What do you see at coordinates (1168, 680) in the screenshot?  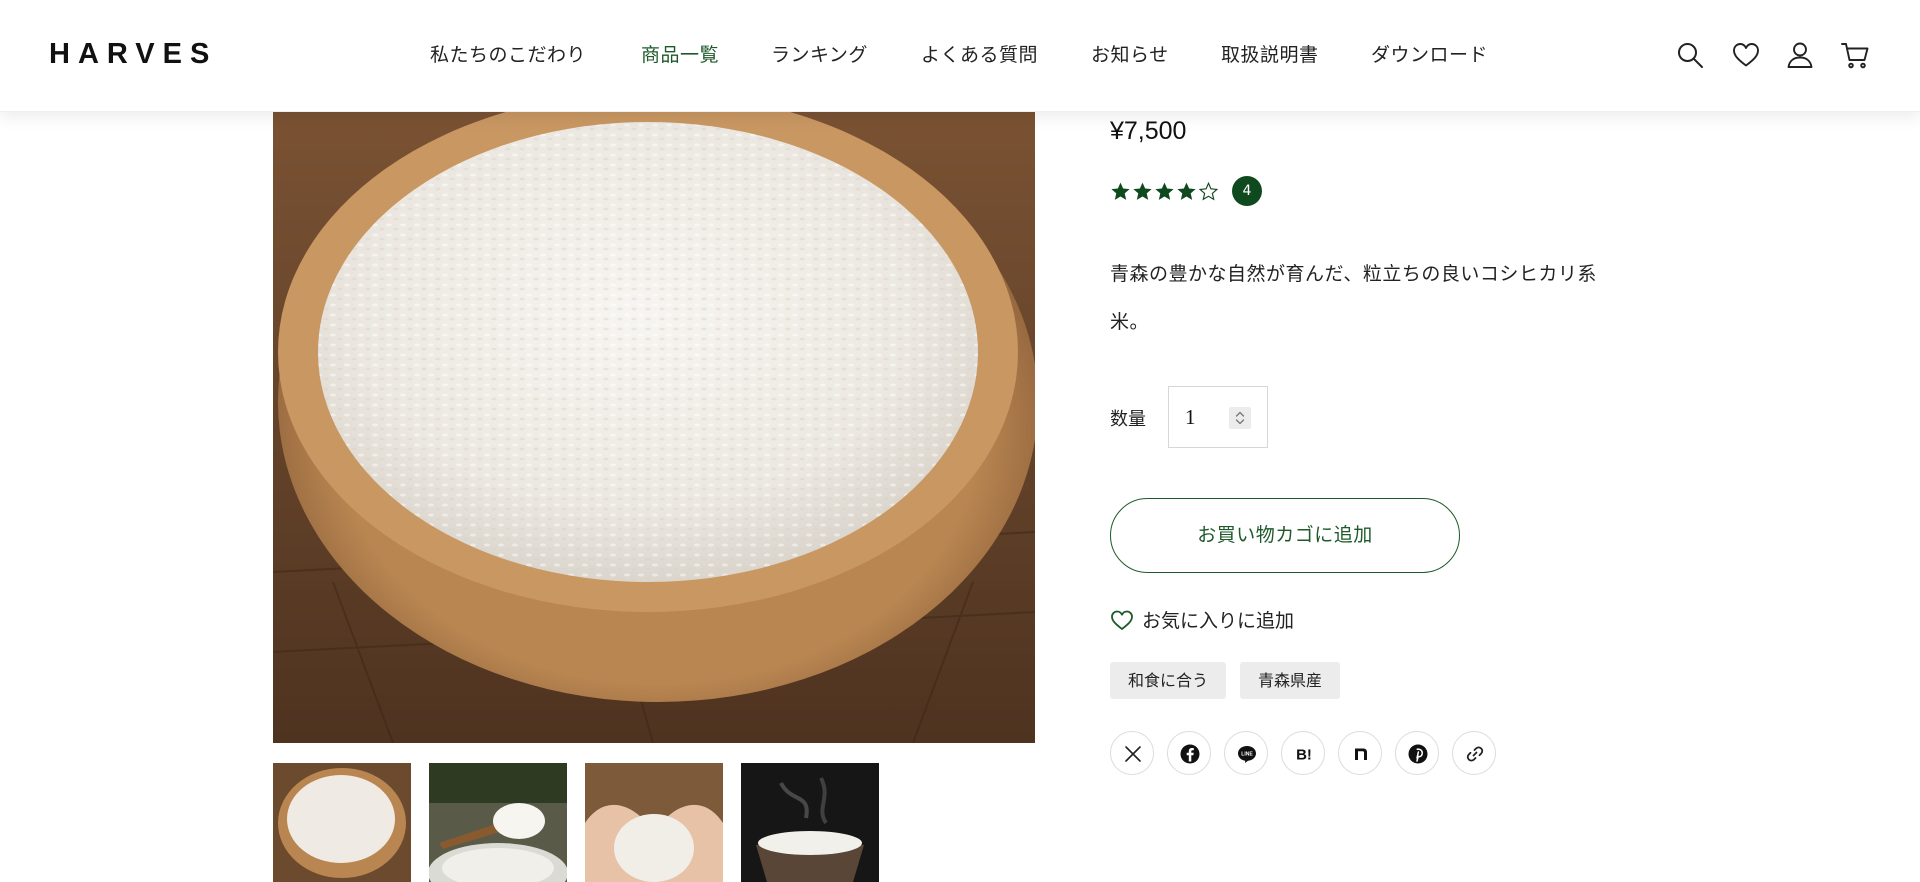 I see `tag-washoku: 和食に合う` at bounding box center [1168, 680].